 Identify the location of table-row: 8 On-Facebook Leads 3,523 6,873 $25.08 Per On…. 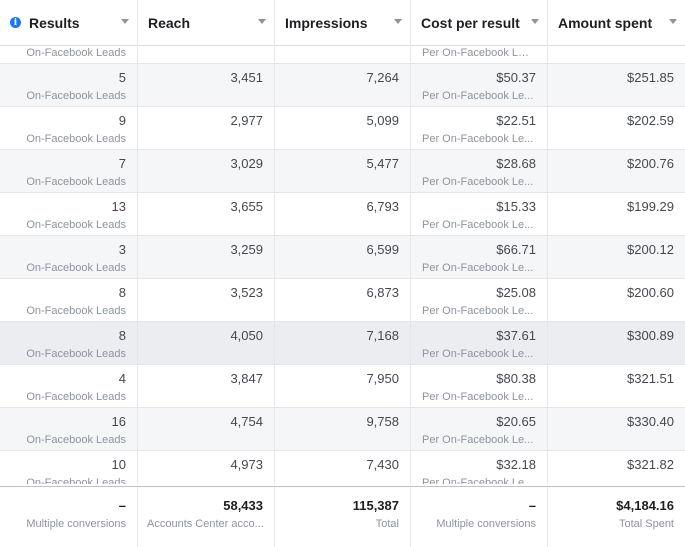
(342, 300).